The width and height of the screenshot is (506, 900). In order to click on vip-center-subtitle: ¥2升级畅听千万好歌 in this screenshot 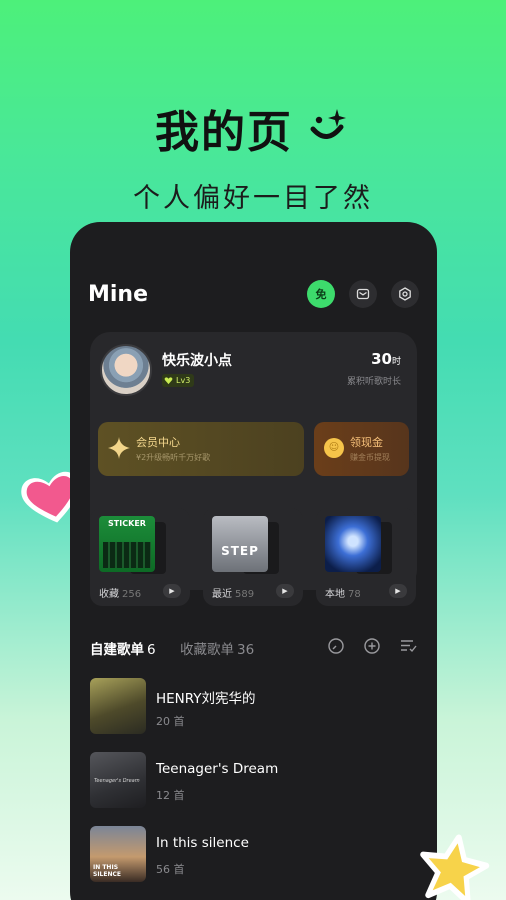, I will do `click(173, 457)`.